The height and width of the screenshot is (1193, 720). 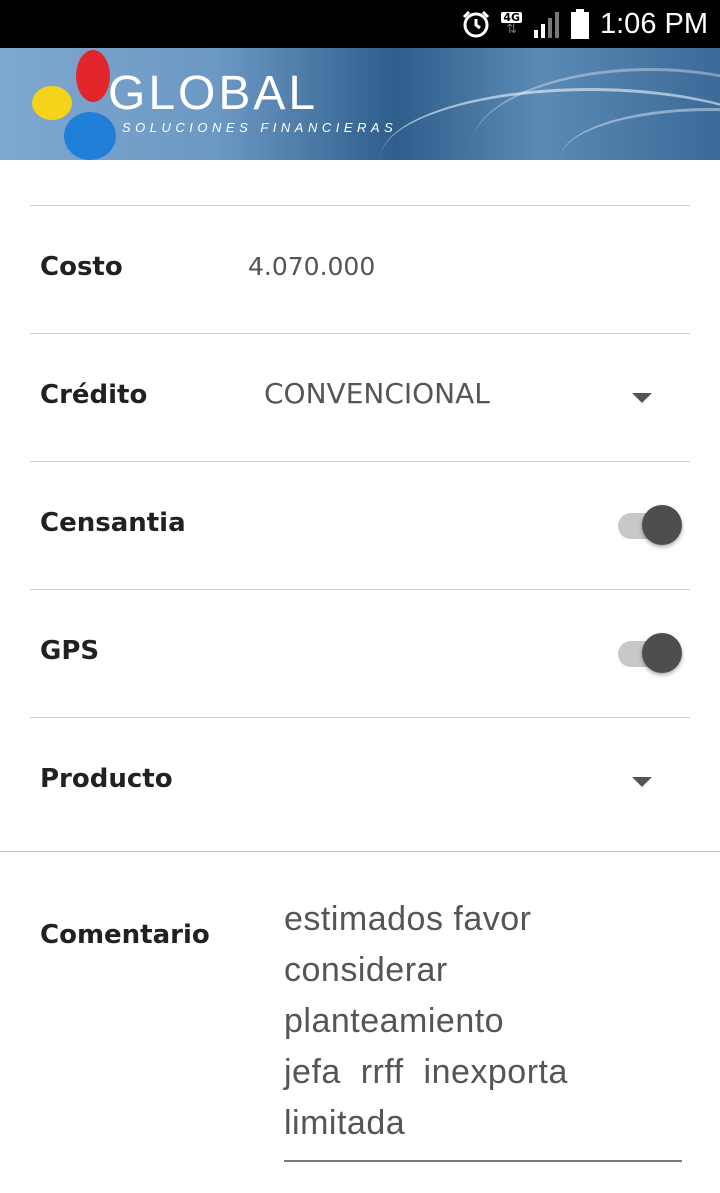 I want to click on gps-label: GPS, so click(x=70, y=651).